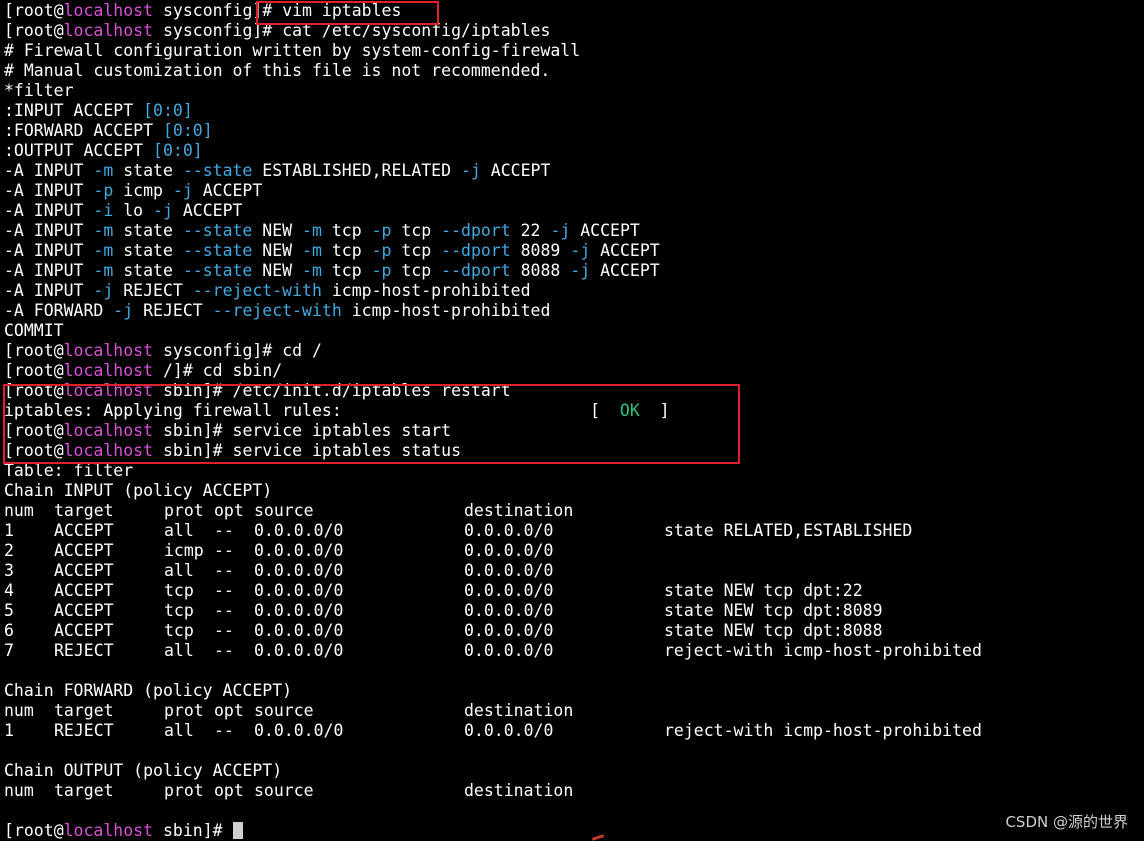  Describe the element at coordinates (371, 424) in the screenshot. I see `highlight-box-restart-commands` at that location.